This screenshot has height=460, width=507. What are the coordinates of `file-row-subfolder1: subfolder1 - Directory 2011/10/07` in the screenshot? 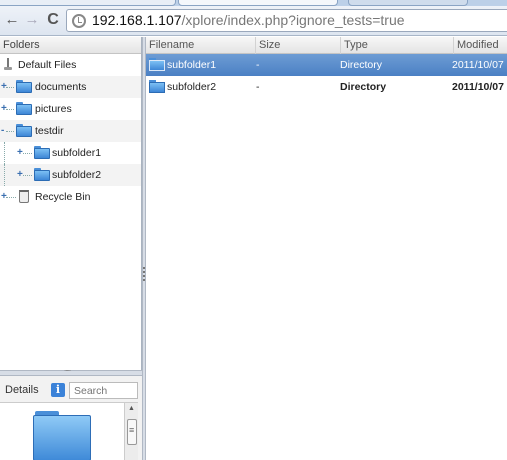 It's located at (326, 65).